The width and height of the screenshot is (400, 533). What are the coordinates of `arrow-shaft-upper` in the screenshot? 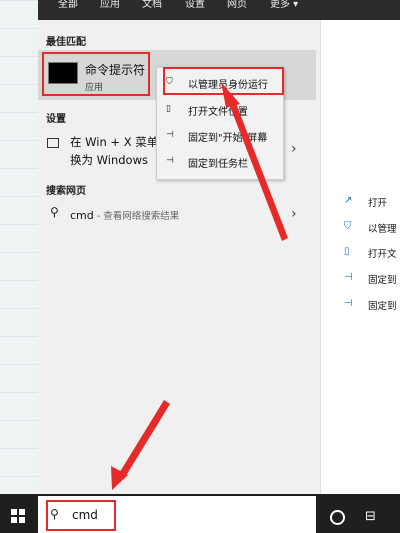 It's located at (257, 167).